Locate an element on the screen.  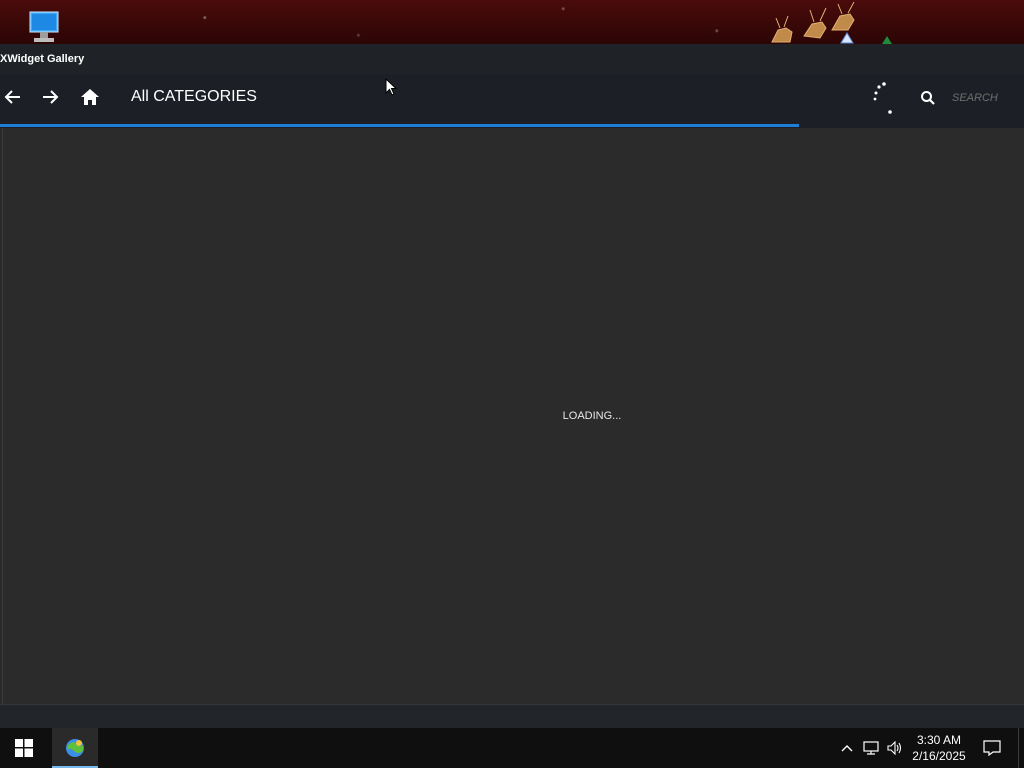
xwidget-icon is located at coordinates (75, 748).